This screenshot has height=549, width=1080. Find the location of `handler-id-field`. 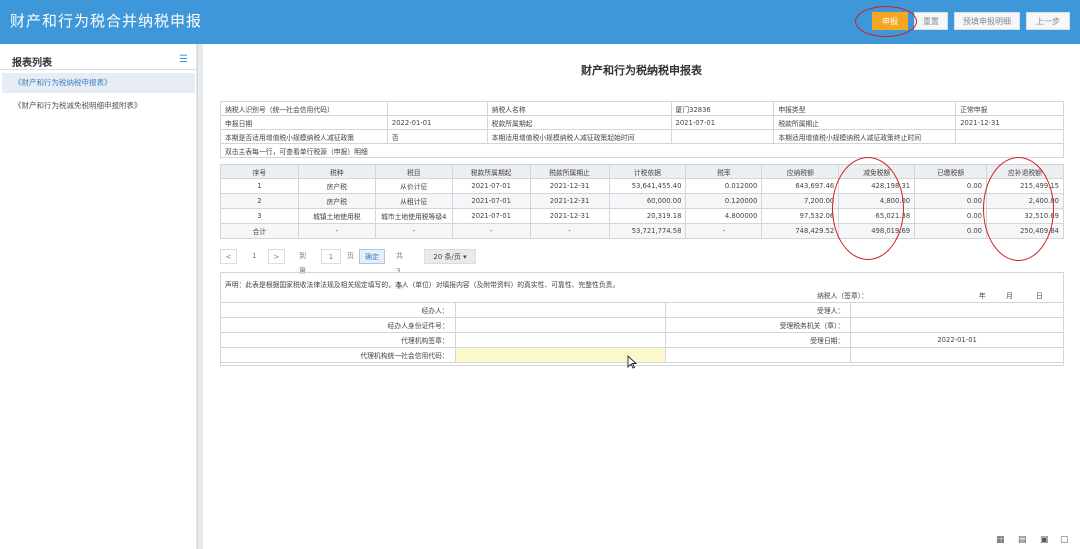

handler-id-field is located at coordinates (560, 325).